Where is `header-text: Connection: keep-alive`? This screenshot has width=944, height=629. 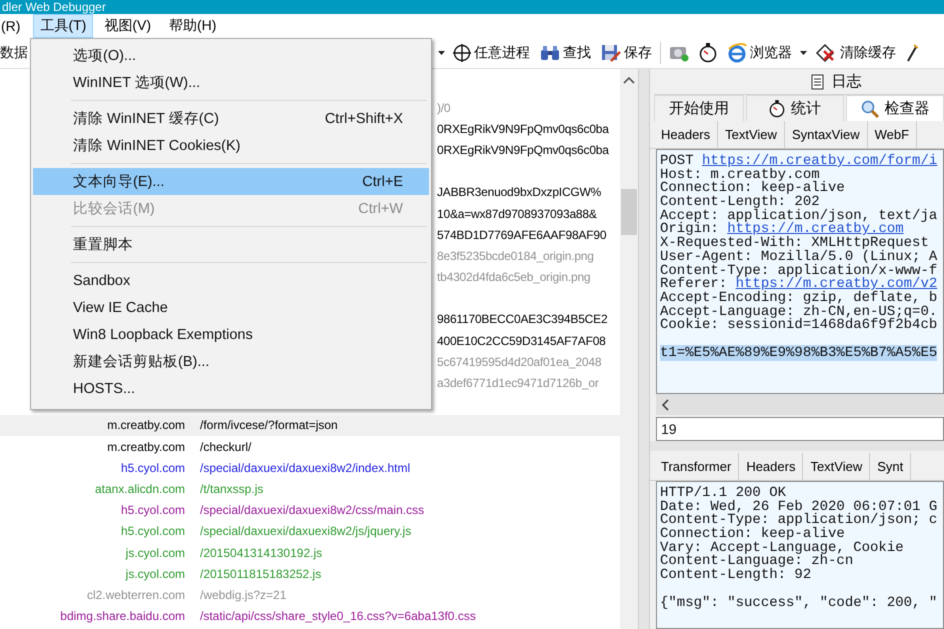
header-text: Connection: keep-alive is located at coordinates (752, 534).